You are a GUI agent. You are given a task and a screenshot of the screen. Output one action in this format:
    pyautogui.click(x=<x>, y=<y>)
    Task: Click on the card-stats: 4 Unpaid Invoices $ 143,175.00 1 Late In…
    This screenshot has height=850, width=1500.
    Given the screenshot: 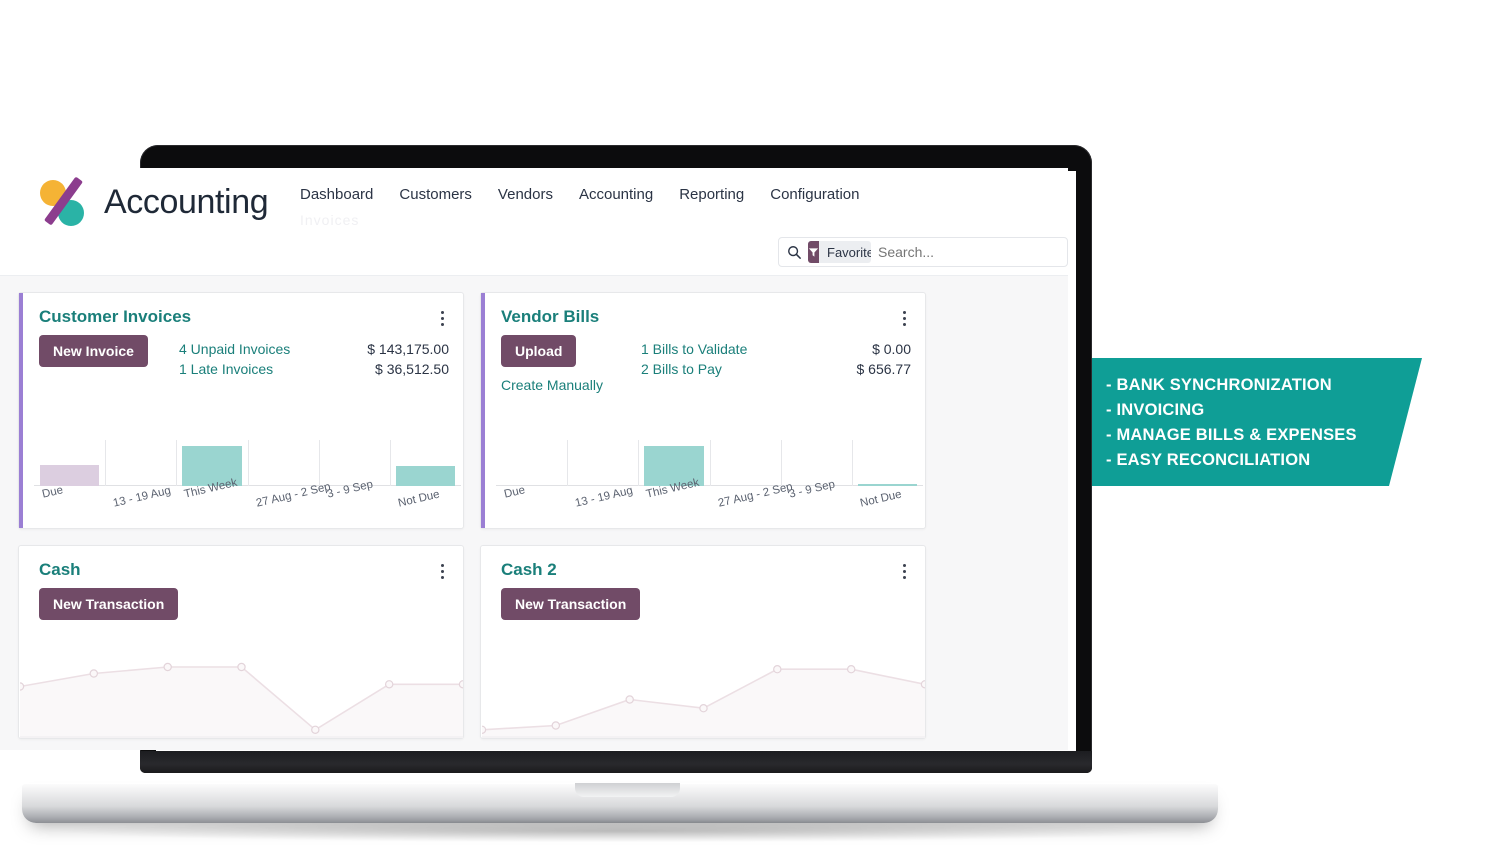 What is the action you would take?
    pyautogui.click(x=314, y=357)
    